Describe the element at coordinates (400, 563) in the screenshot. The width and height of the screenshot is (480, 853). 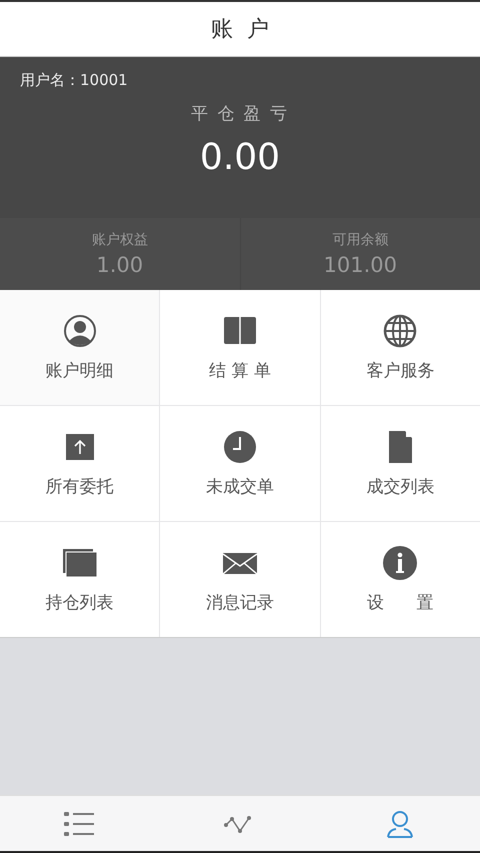
I see `info-icon` at that location.